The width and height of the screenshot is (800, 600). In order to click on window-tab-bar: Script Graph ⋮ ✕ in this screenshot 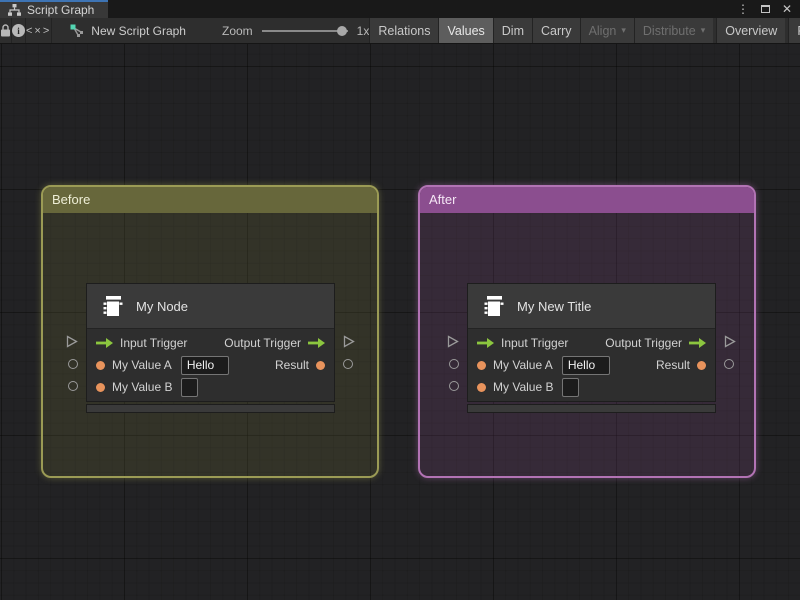, I will do `click(400, 9)`.